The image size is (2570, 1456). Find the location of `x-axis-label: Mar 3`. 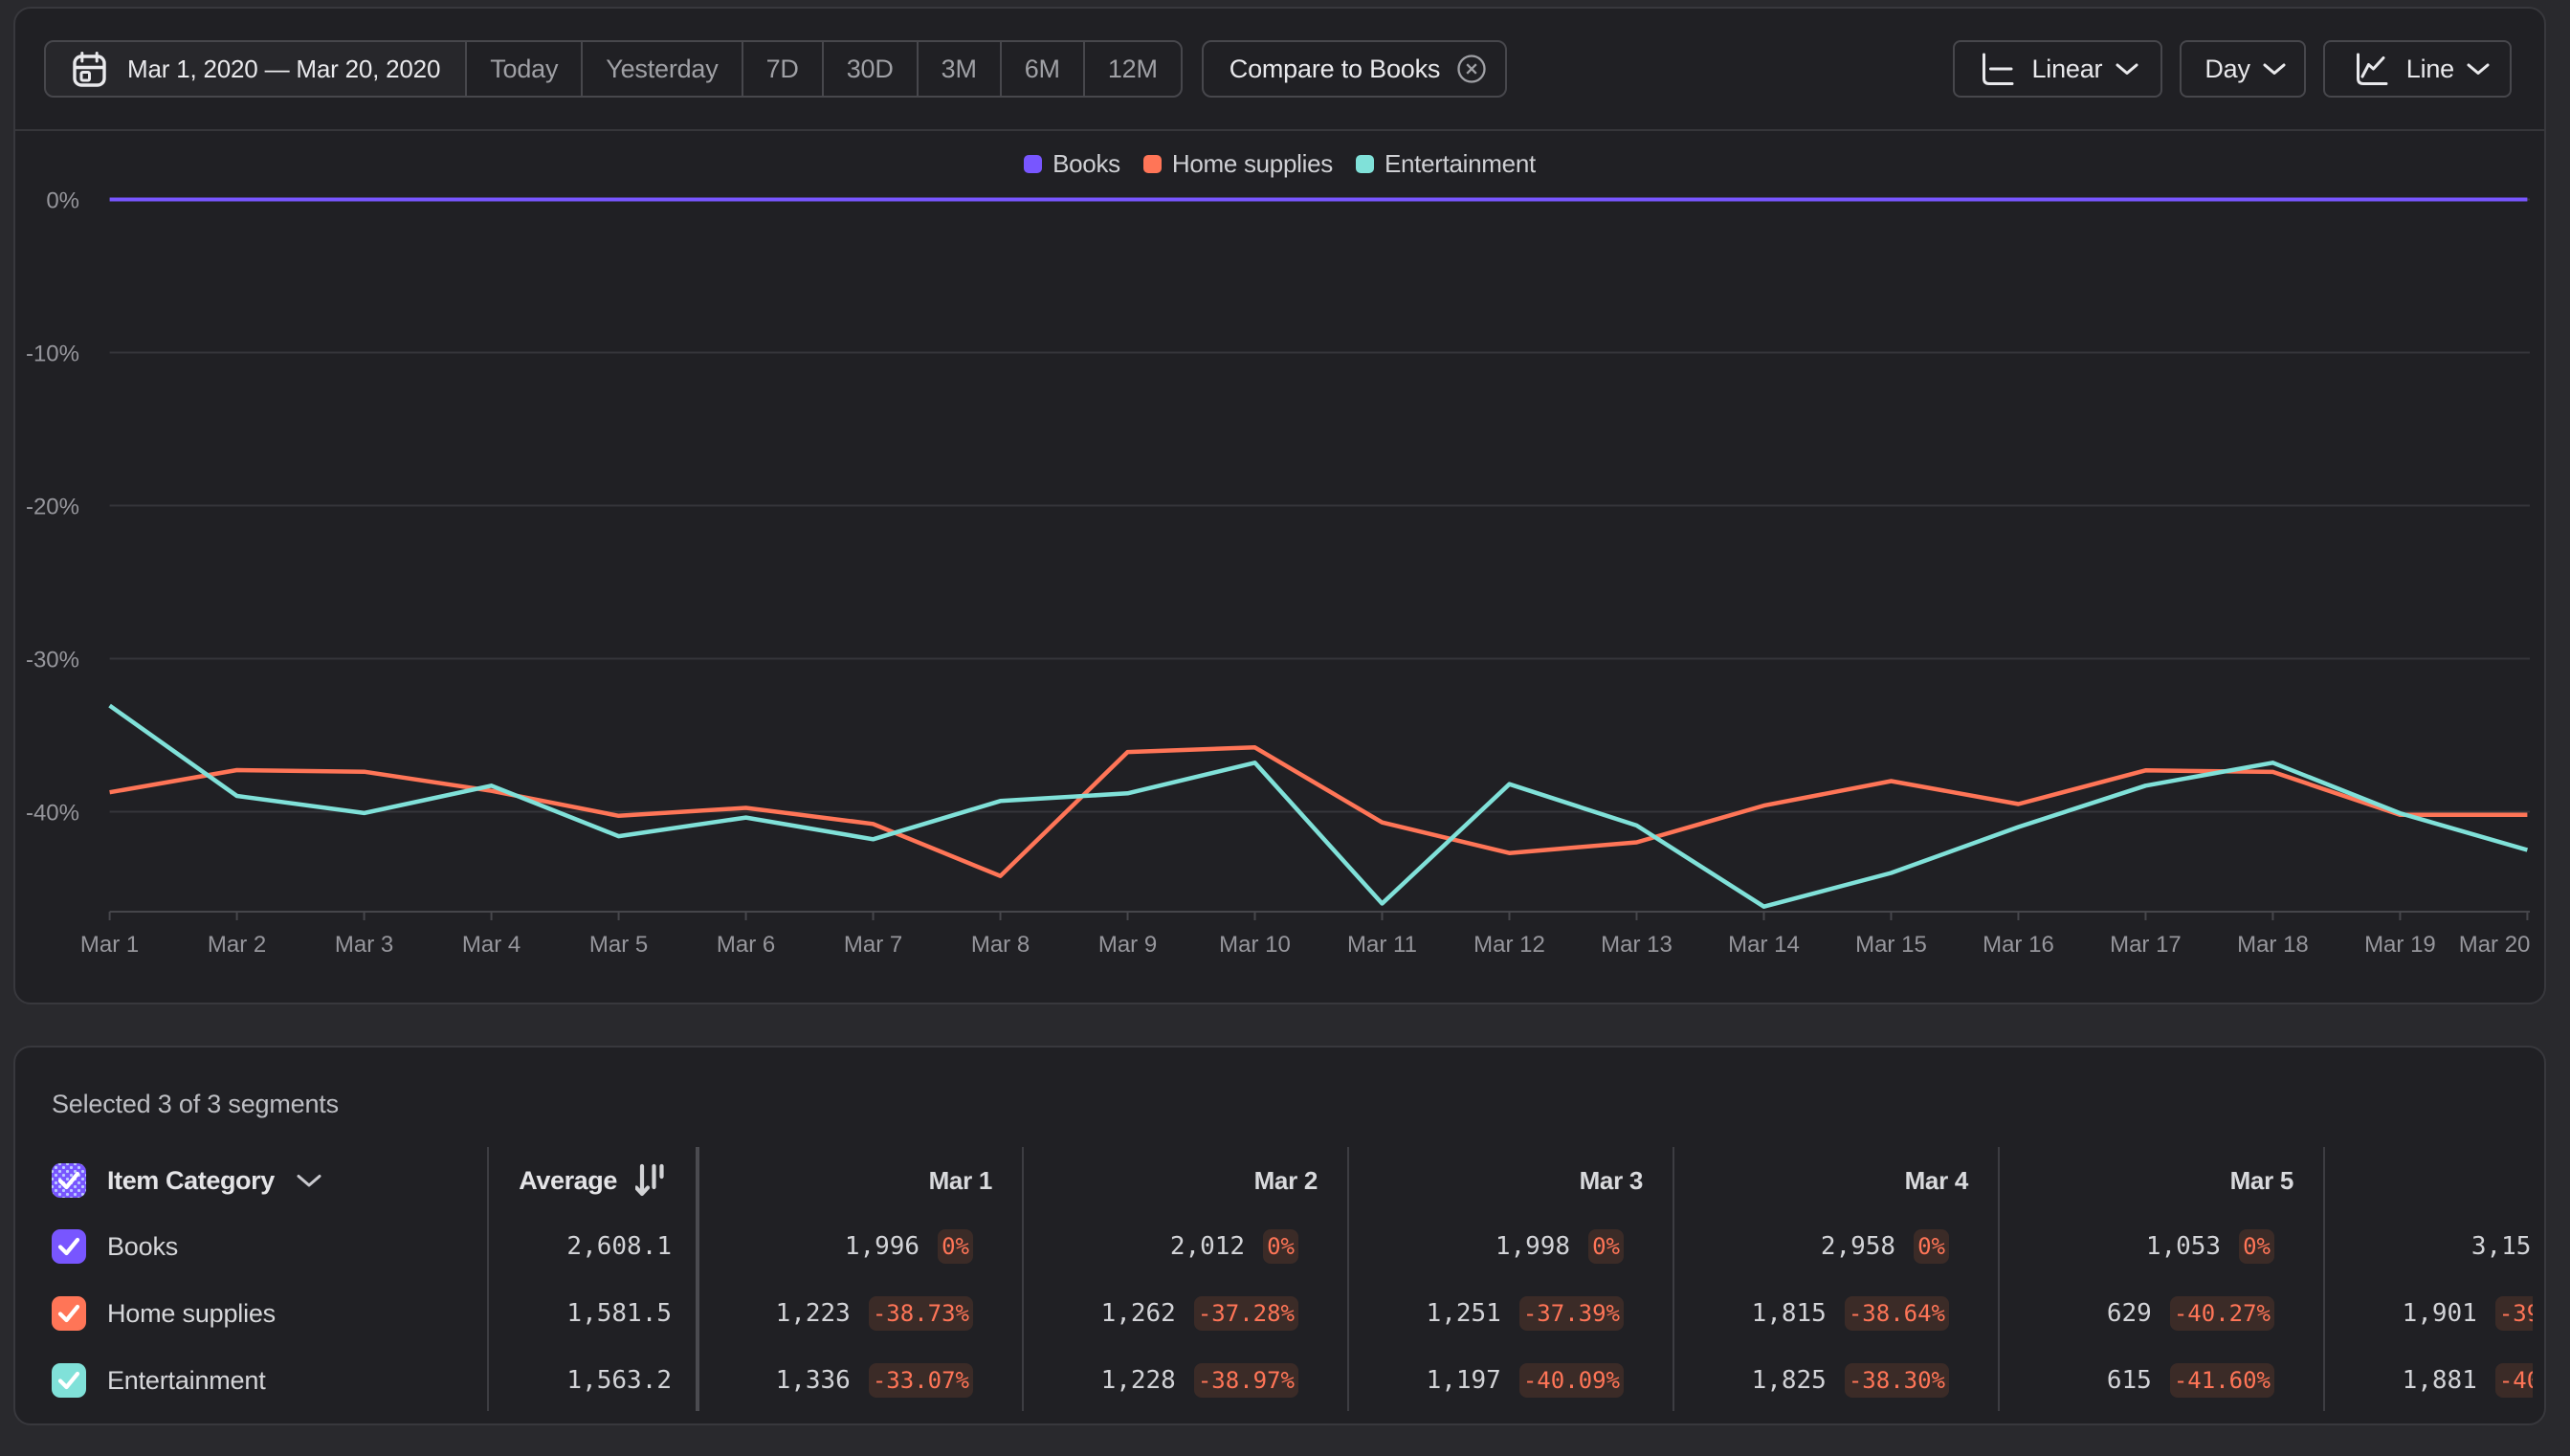

x-axis-label: Mar 3 is located at coordinates (364, 945).